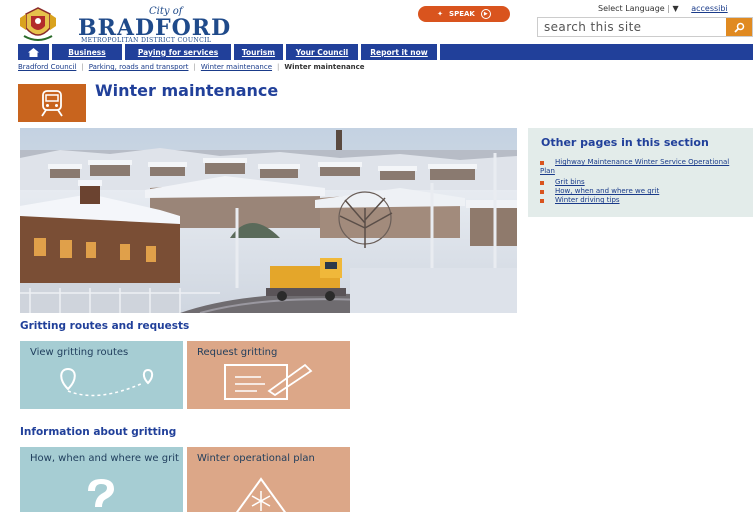 Image resolution: width=753 pixels, height=512 pixels. Describe the element at coordinates (87, 52) in the screenshot. I see `nav-business: Business` at that location.